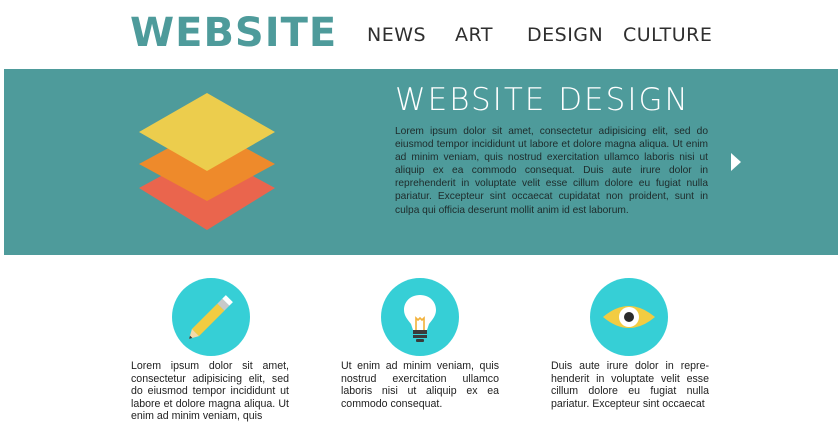  I want to click on lightbulb-icon, so click(420, 317).